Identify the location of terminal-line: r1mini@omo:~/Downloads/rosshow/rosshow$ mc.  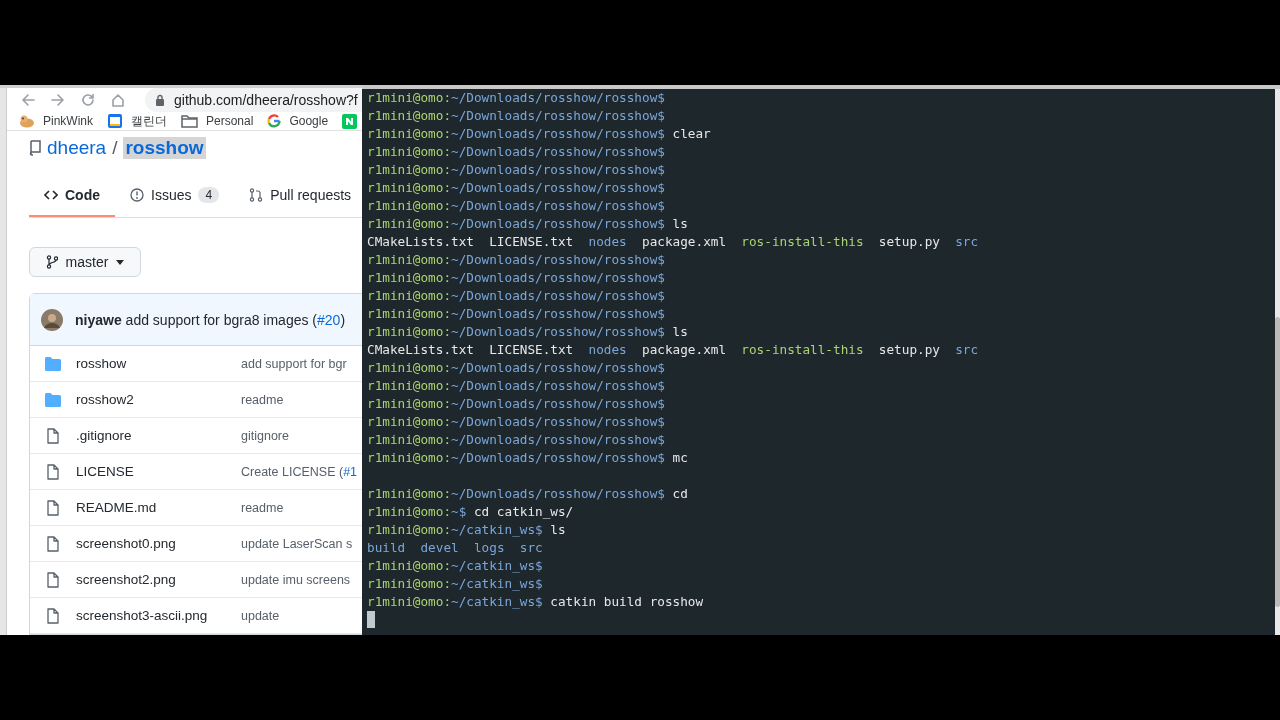
(528, 458).